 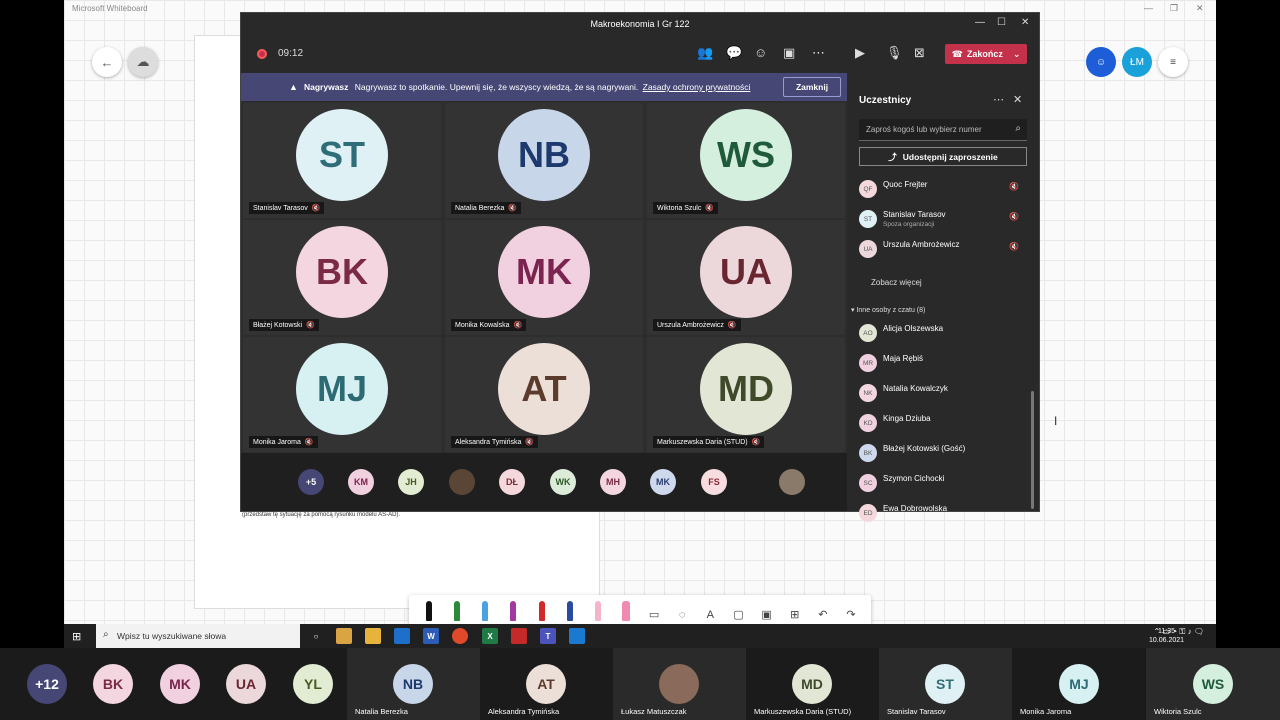 I want to click on highlighter-tool, so click(x=598, y=610).